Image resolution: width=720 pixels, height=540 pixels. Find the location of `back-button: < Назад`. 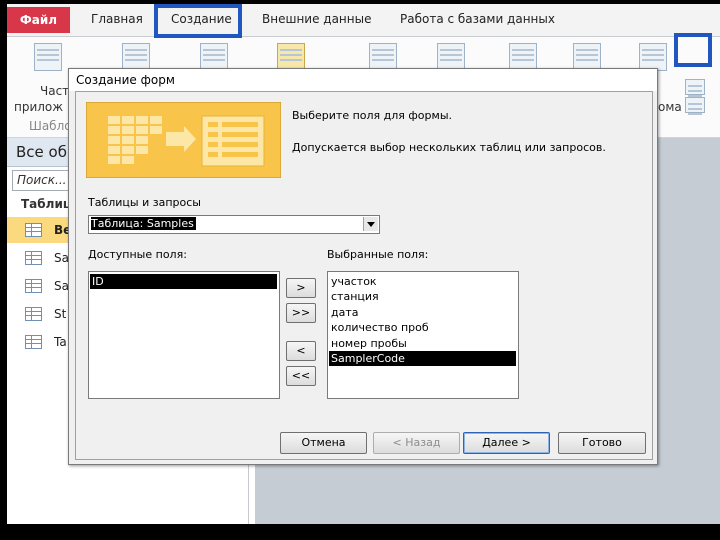

back-button: < Назад is located at coordinates (416, 443).